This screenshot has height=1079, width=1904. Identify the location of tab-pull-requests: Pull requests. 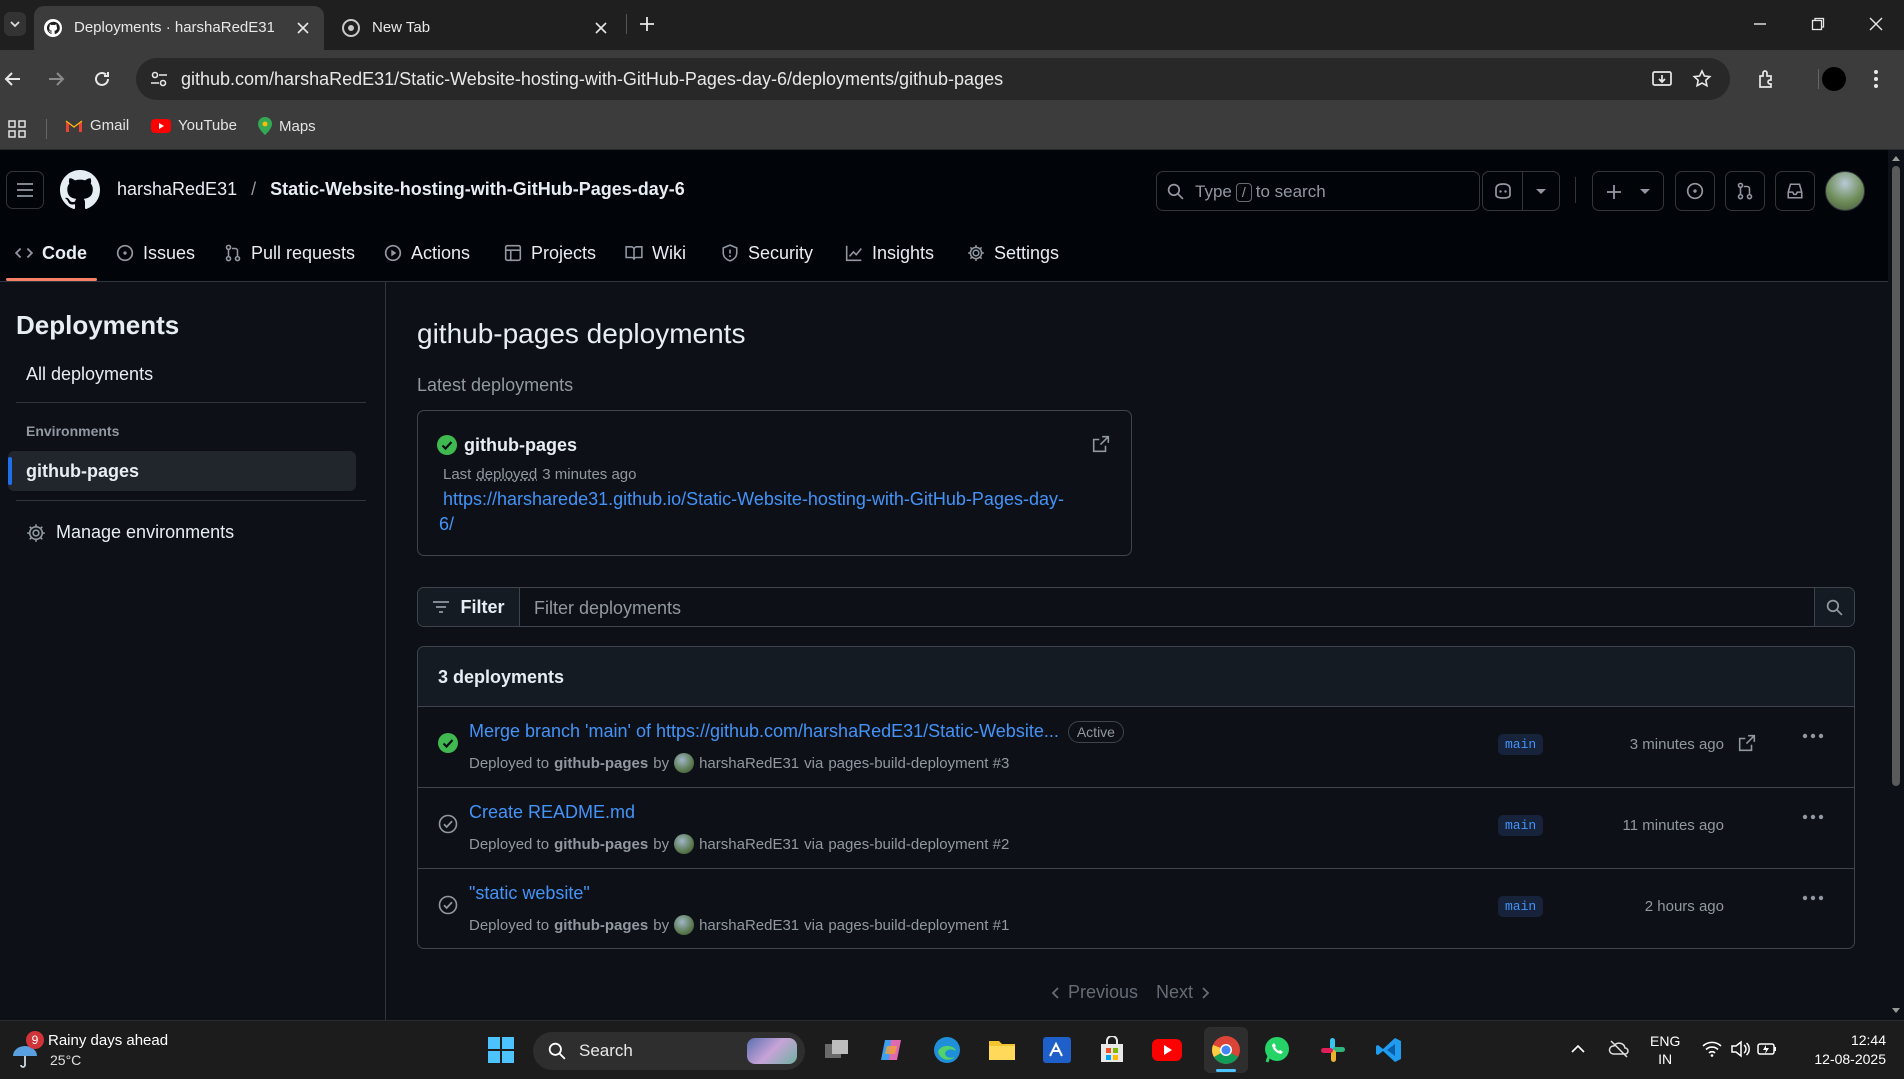
(289, 253).